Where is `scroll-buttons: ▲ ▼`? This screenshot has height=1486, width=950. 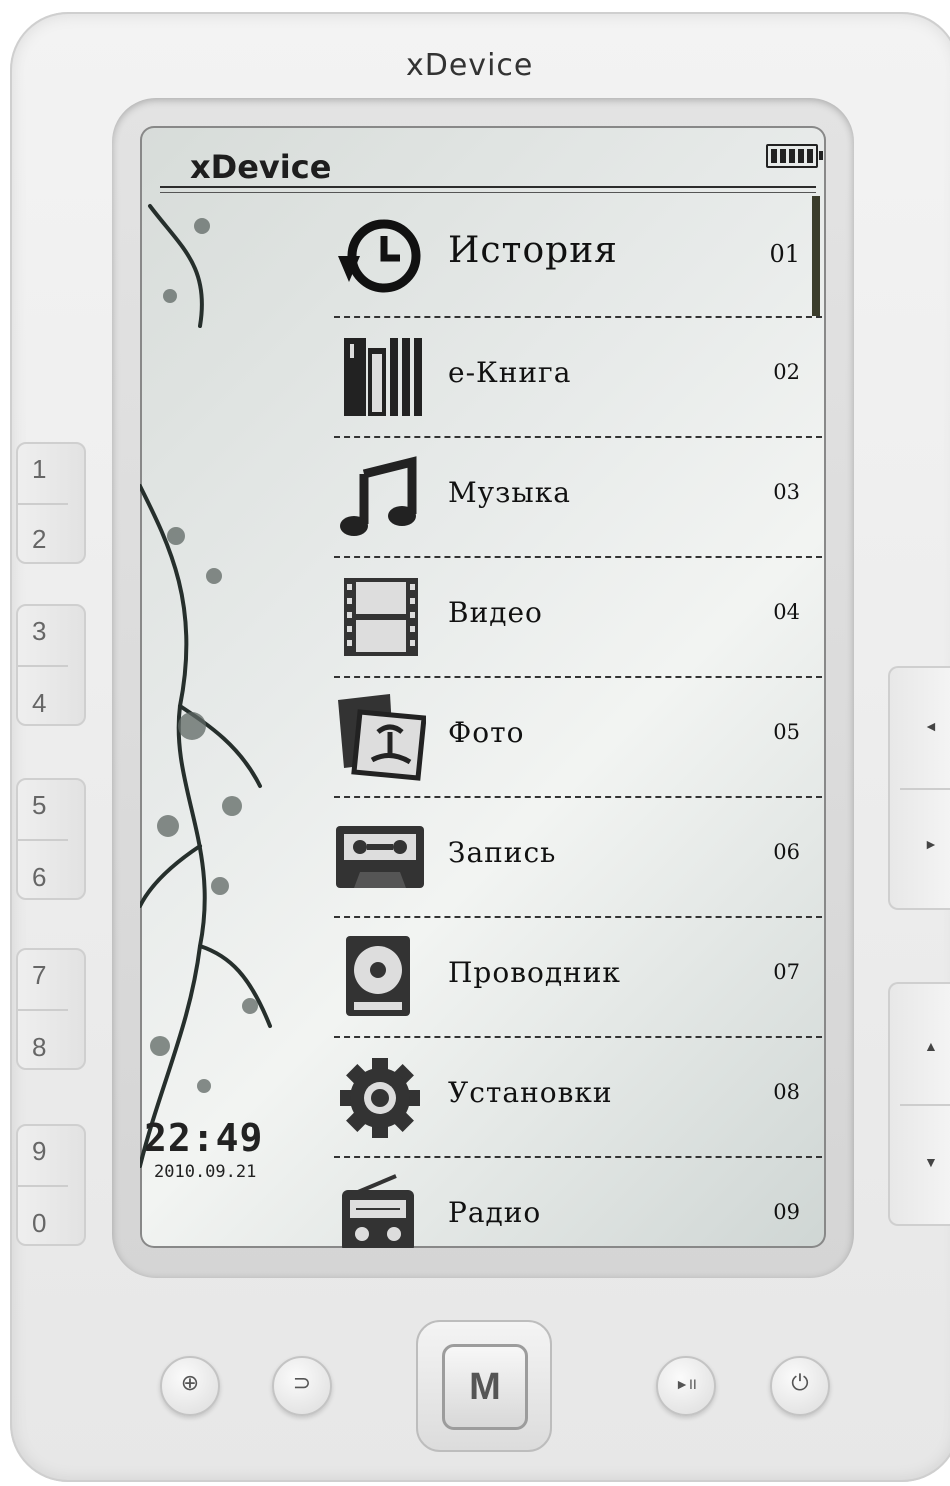 scroll-buttons: ▲ ▼ is located at coordinates (919, 1104).